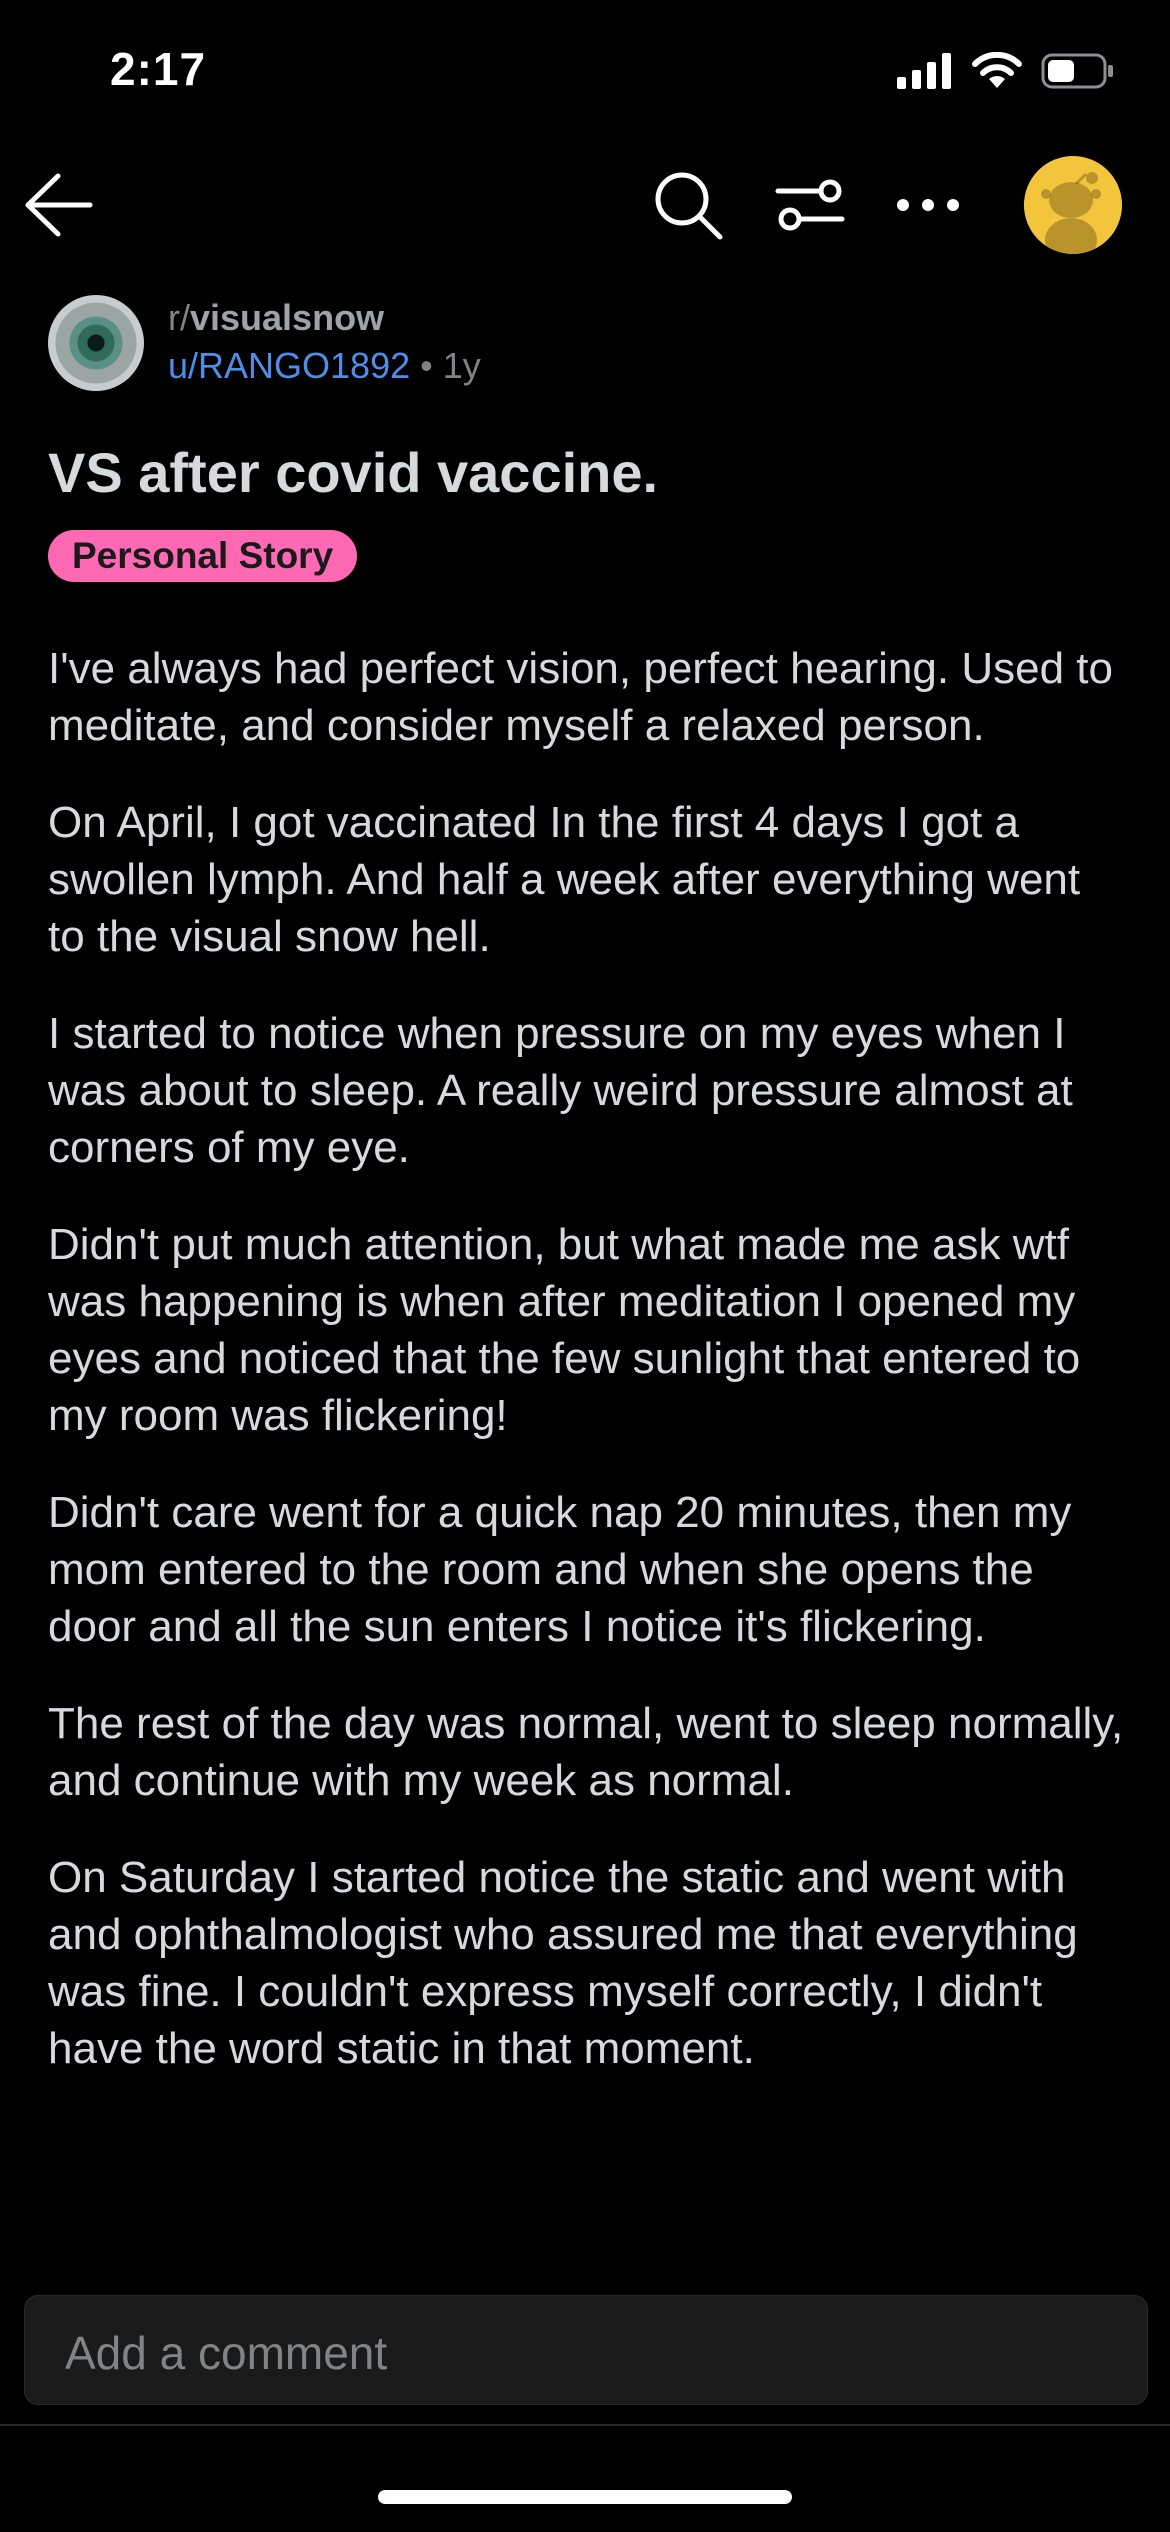  Describe the element at coordinates (179, 317) in the screenshot. I see `subreddit-prefix: r/` at that location.